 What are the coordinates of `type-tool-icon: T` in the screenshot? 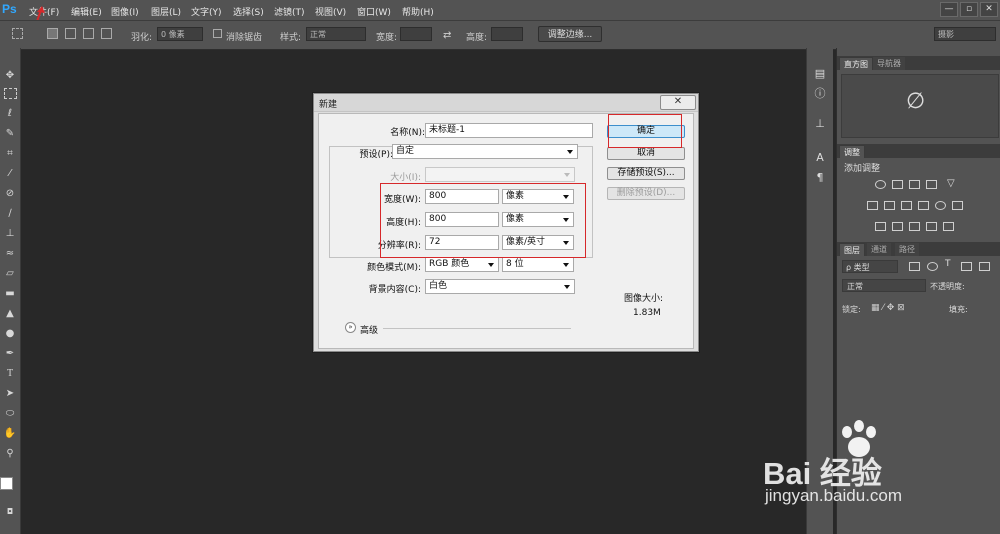 It's located at (10, 374).